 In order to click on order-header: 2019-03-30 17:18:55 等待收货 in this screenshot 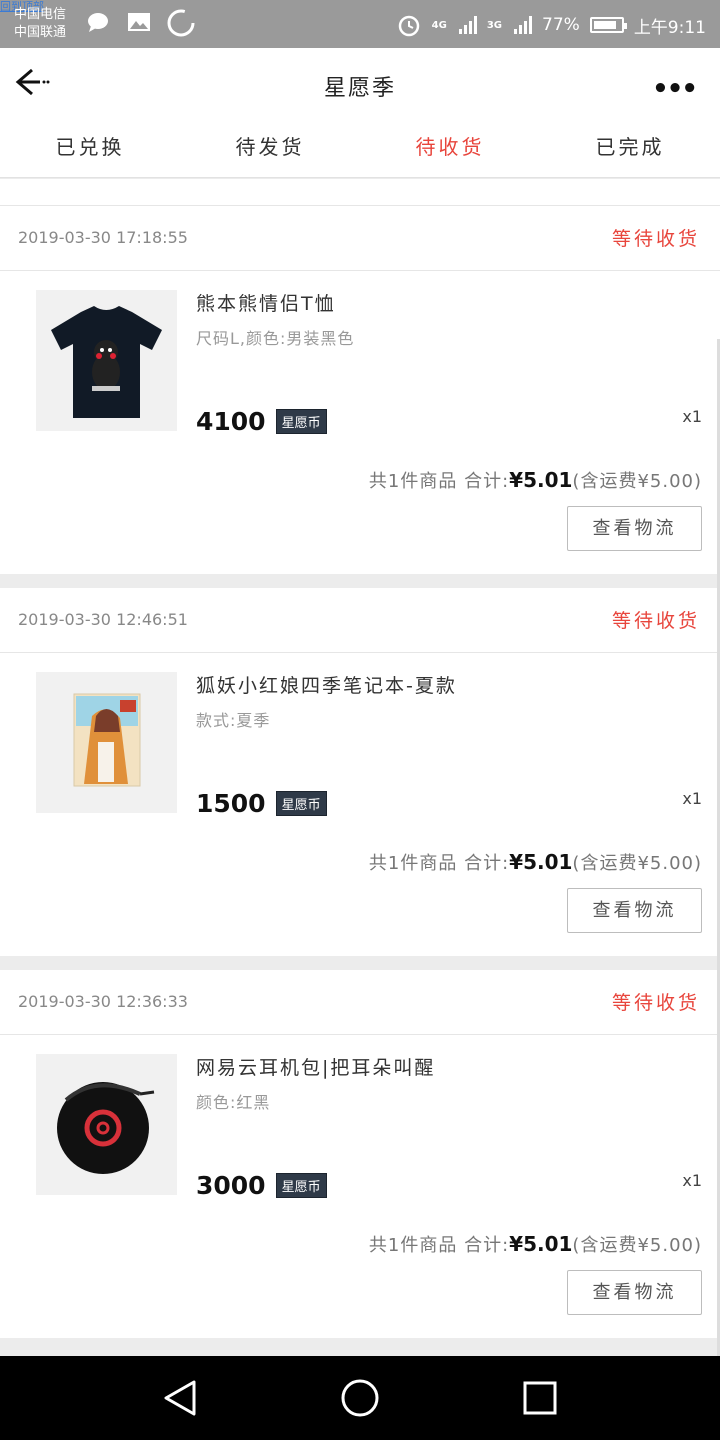, I will do `click(360, 238)`.